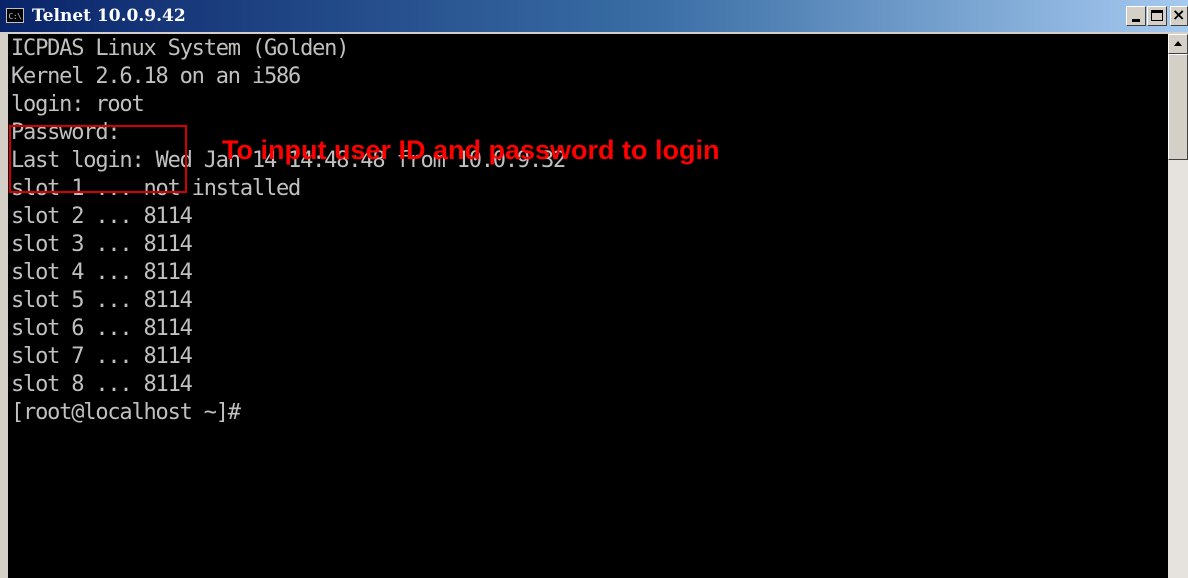 Image resolution: width=1188 pixels, height=578 pixels. Describe the element at coordinates (1178, 306) in the screenshot. I see `vertical-scrollbar` at that location.